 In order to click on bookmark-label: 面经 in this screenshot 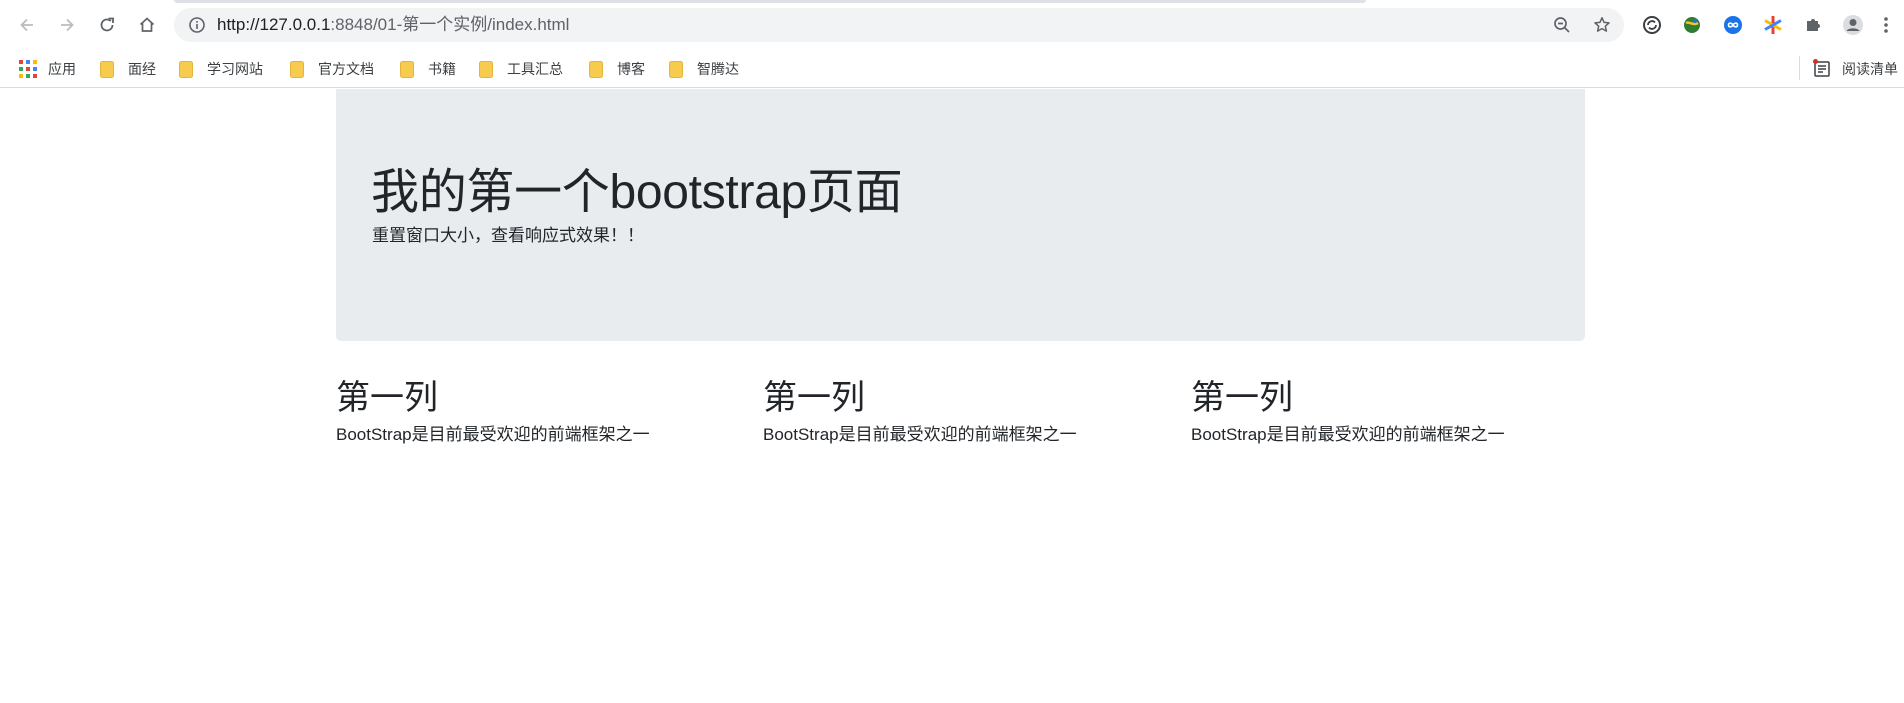, I will do `click(142, 69)`.